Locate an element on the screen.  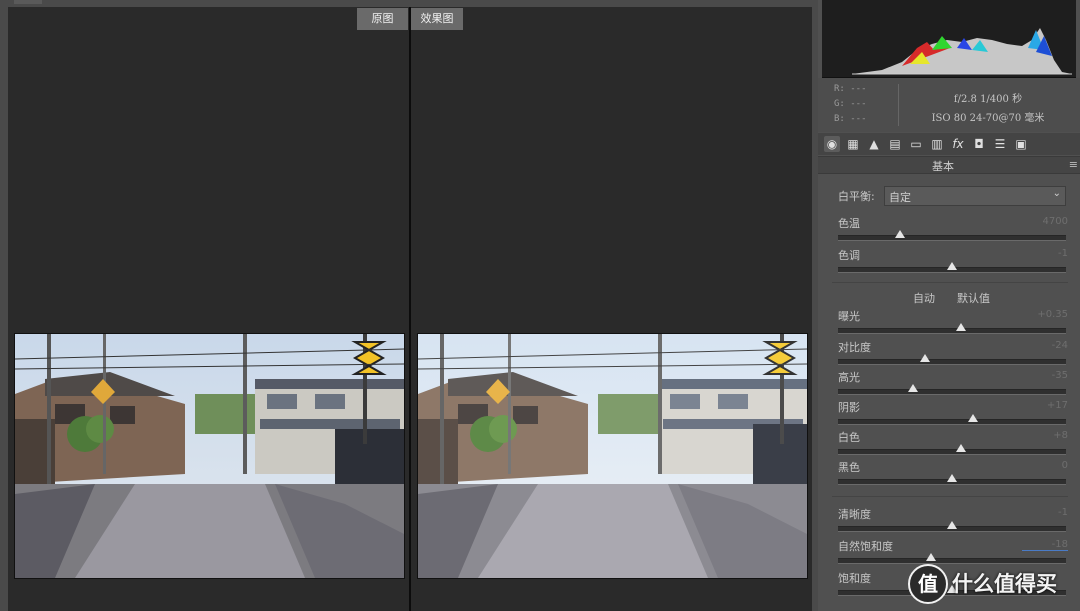
contrast-value: -24 is located at coordinates (1045, 345).